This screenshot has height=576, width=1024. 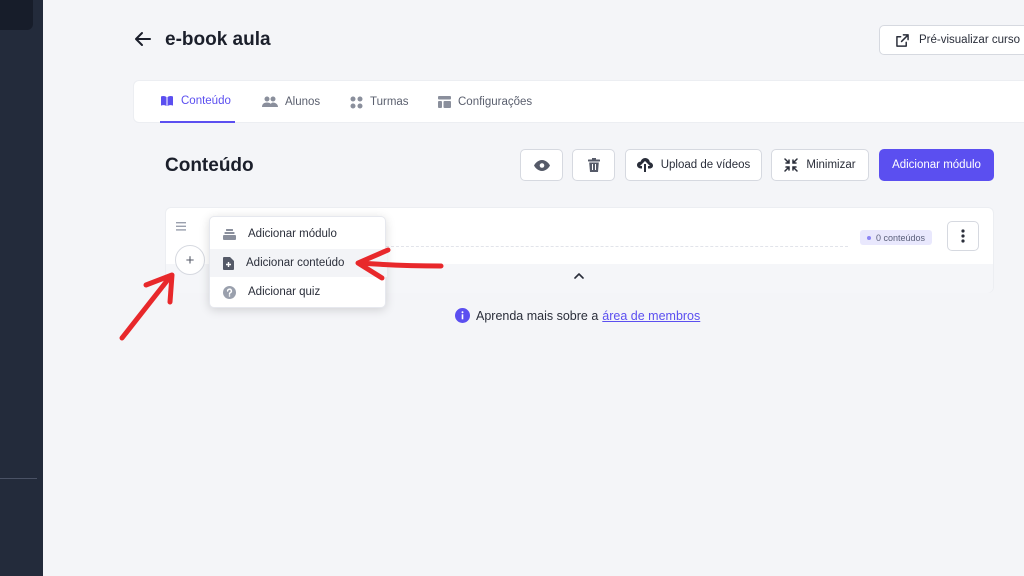 What do you see at coordinates (705, 165) in the screenshot?
I see `upload-videos-label: Upload de vídeos` at bounding box center [705, 165].